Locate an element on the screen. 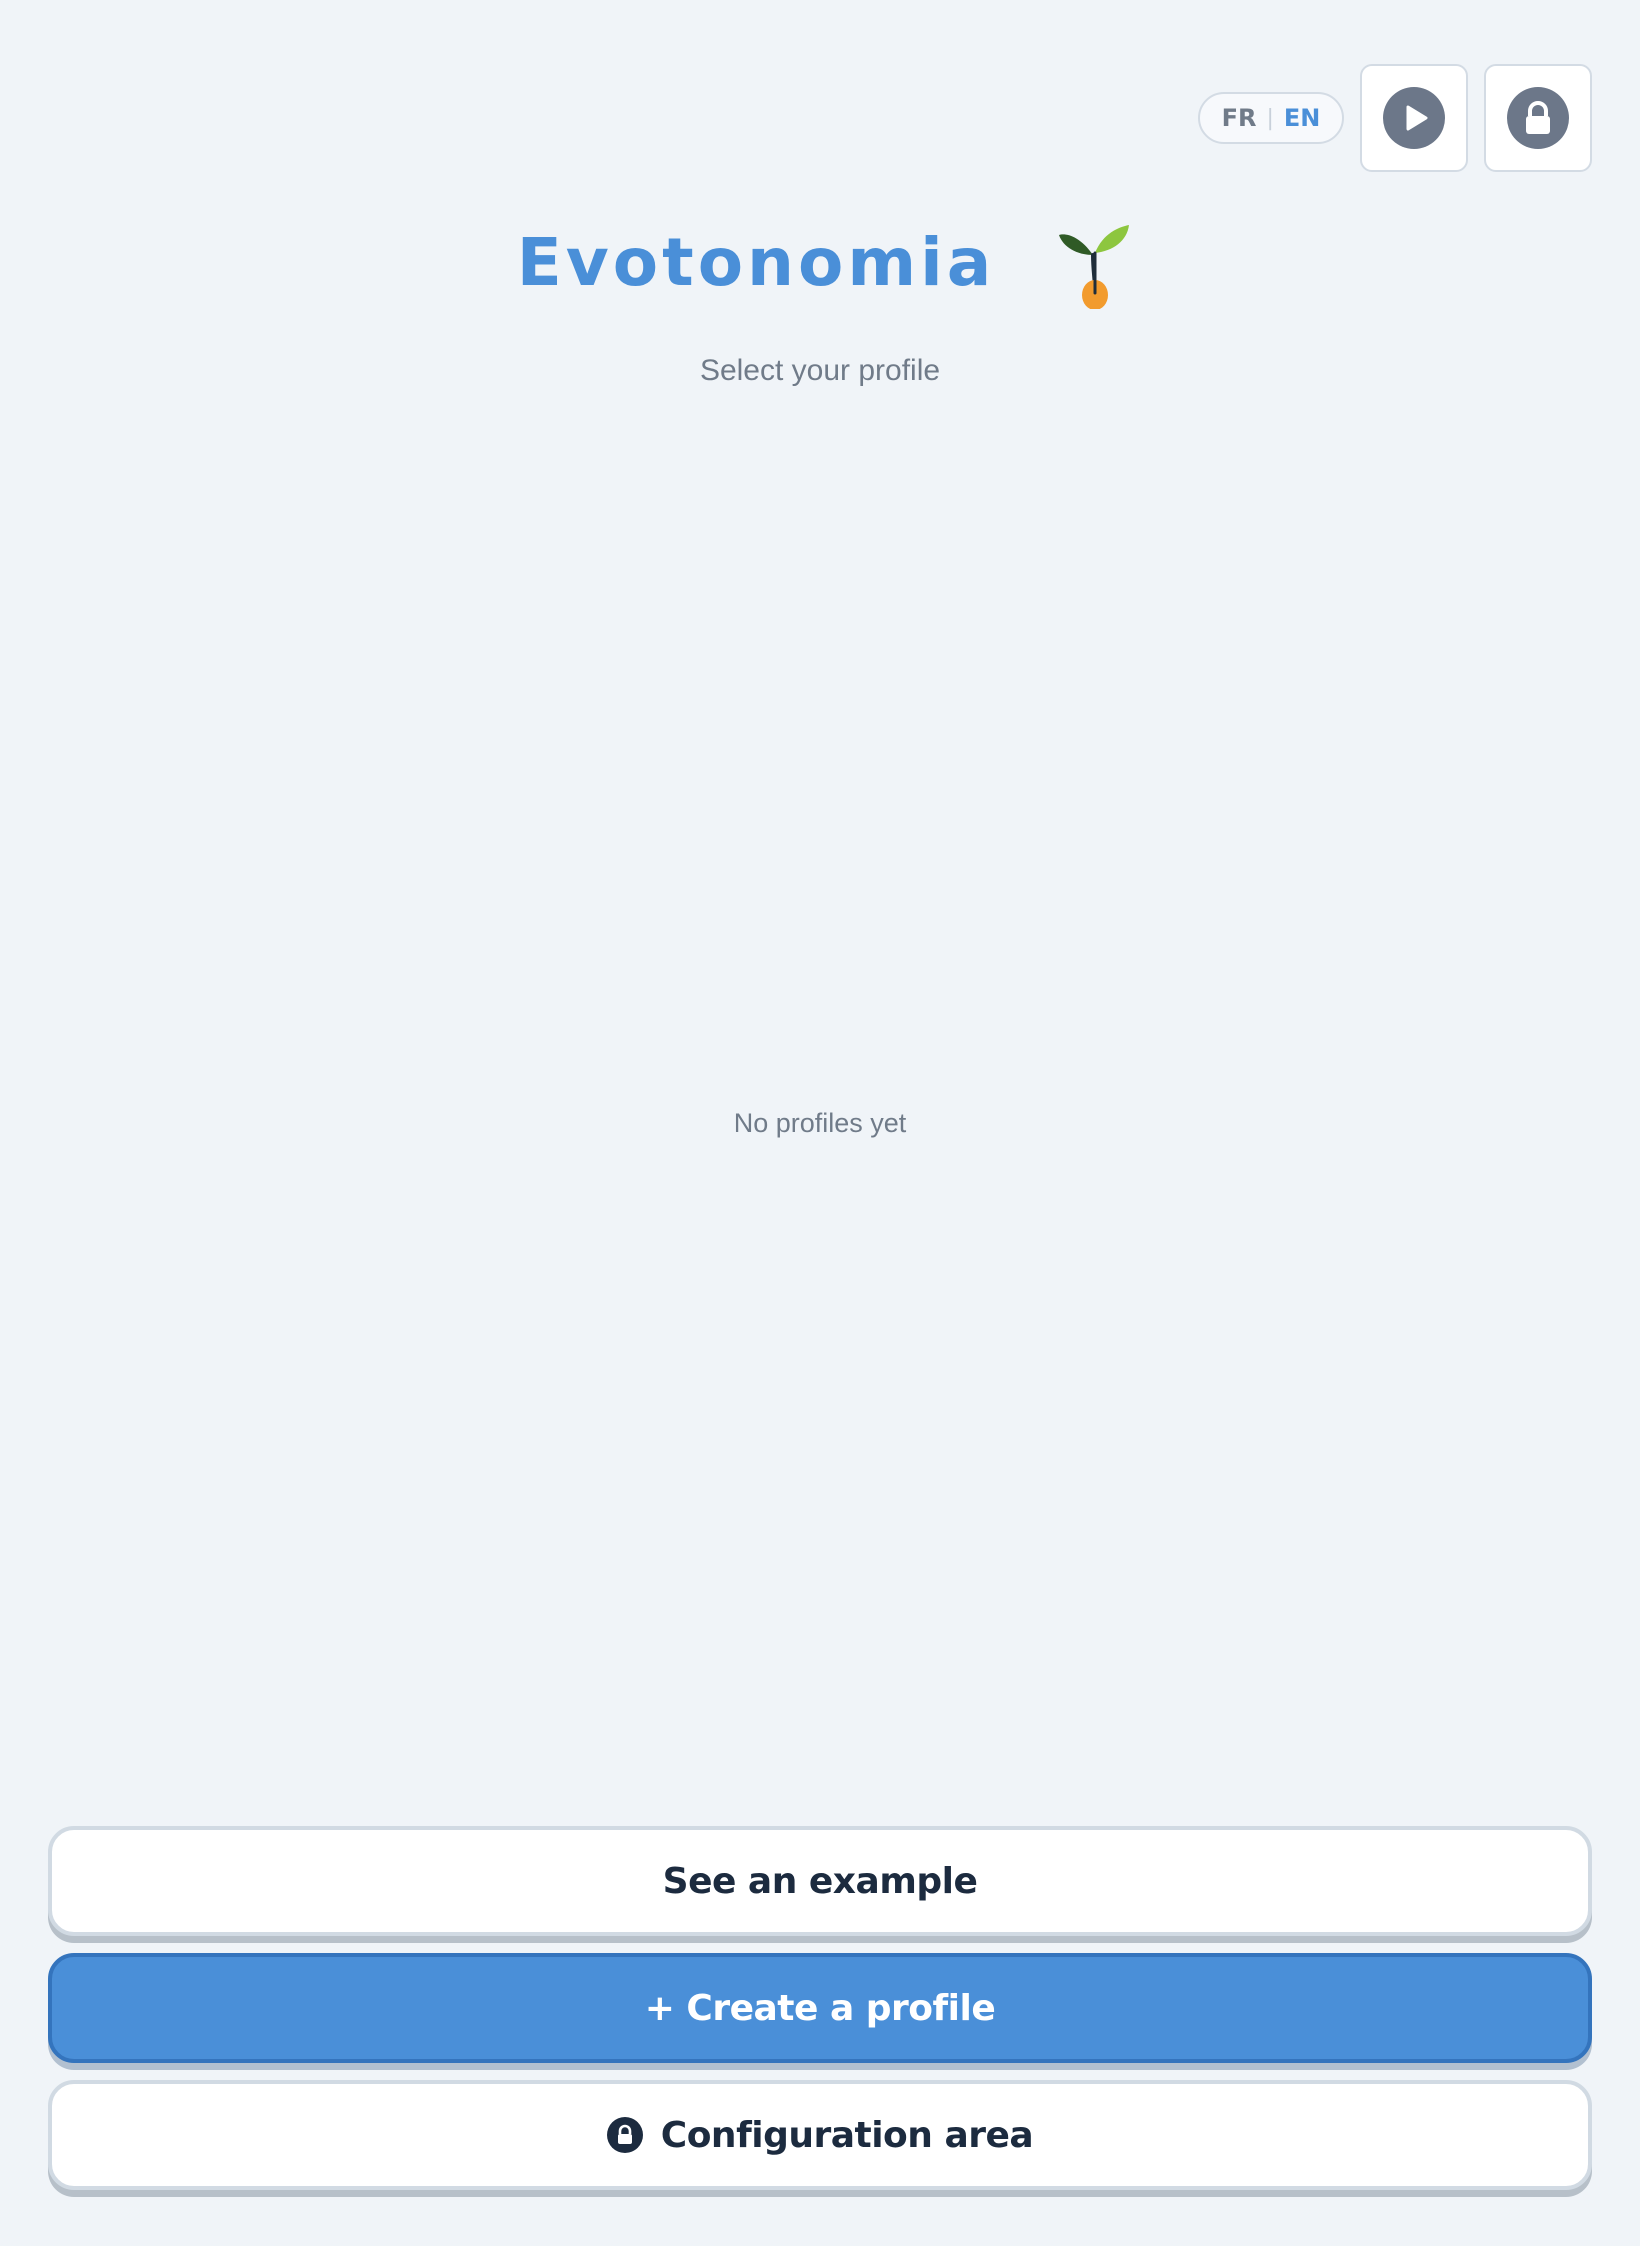  app-header: Evotonomia is located at coordinates (820, 262).